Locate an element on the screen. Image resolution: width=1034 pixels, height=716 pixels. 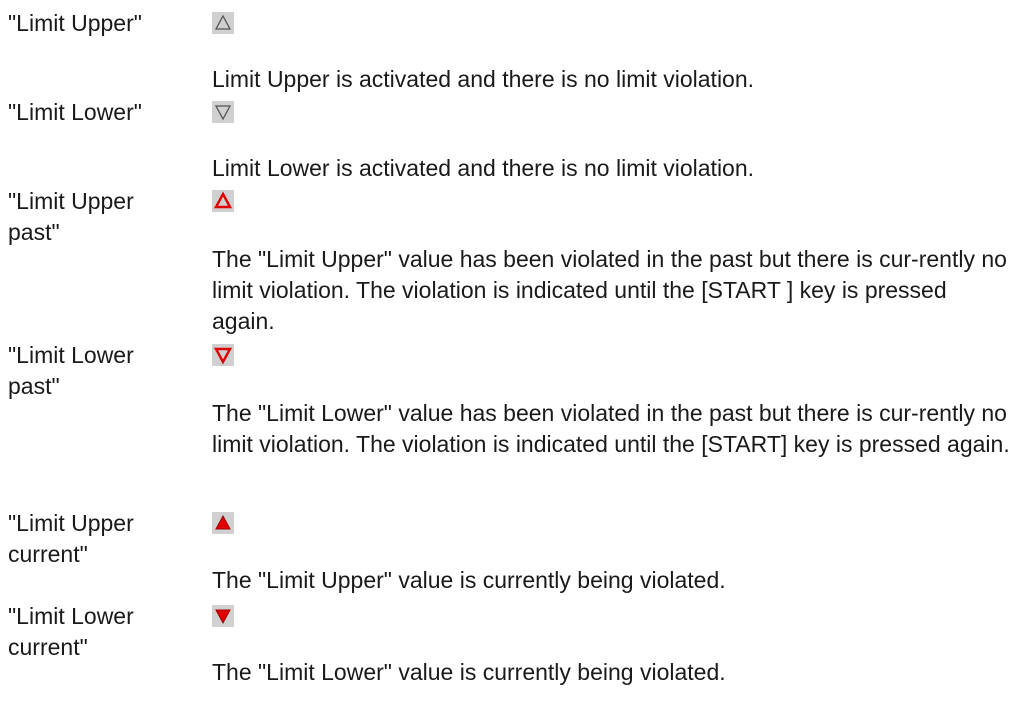
term-label: "Limit Upper current" is located at coordinates (71, 538).